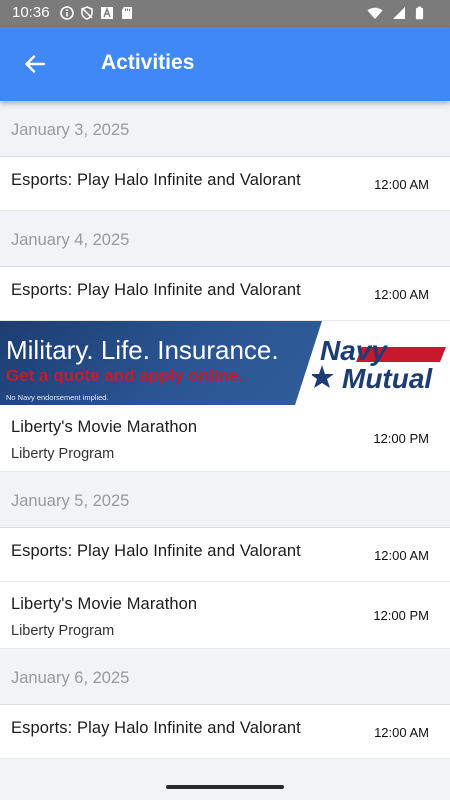 The height and width of the screenshot is (800, 450). I want to click on text-a-icon, so click(107, 13).